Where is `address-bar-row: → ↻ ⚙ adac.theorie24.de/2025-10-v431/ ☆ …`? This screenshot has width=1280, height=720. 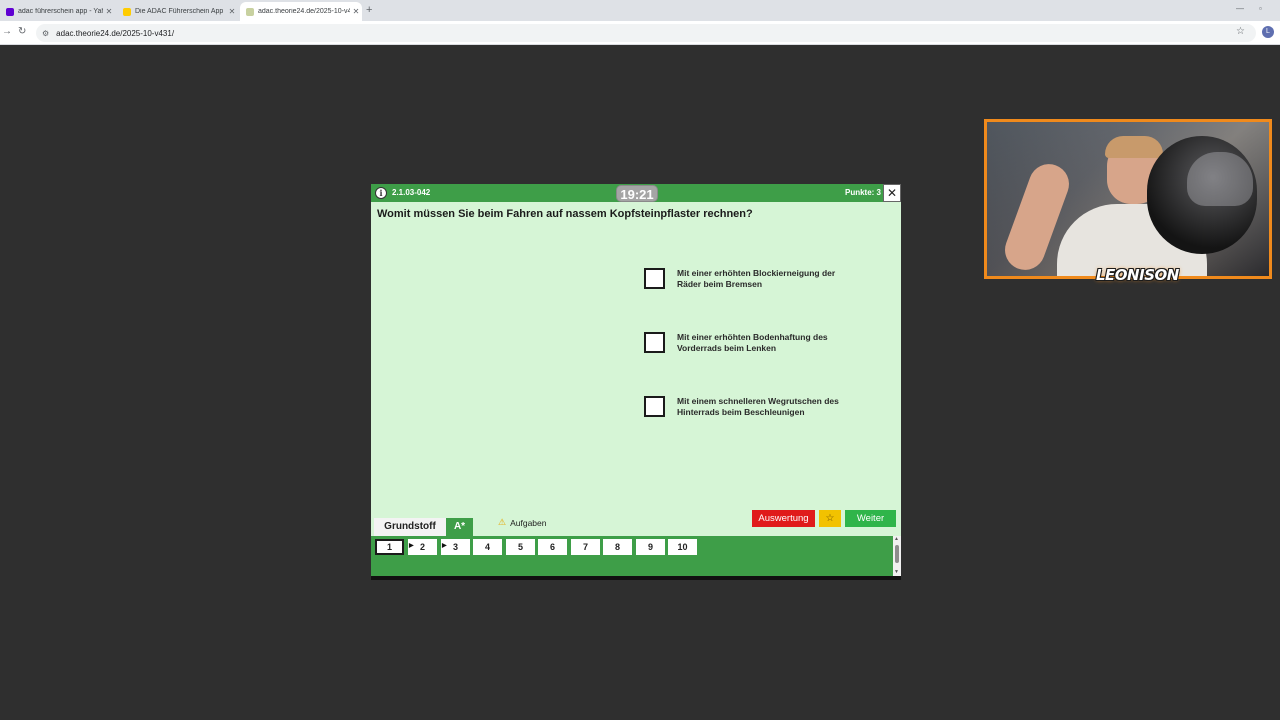 address-bar-row: → ↻ ⚙ adac.theorie24.de/2025-10-v431/ ☆ … is located at coordinates (640, 33).